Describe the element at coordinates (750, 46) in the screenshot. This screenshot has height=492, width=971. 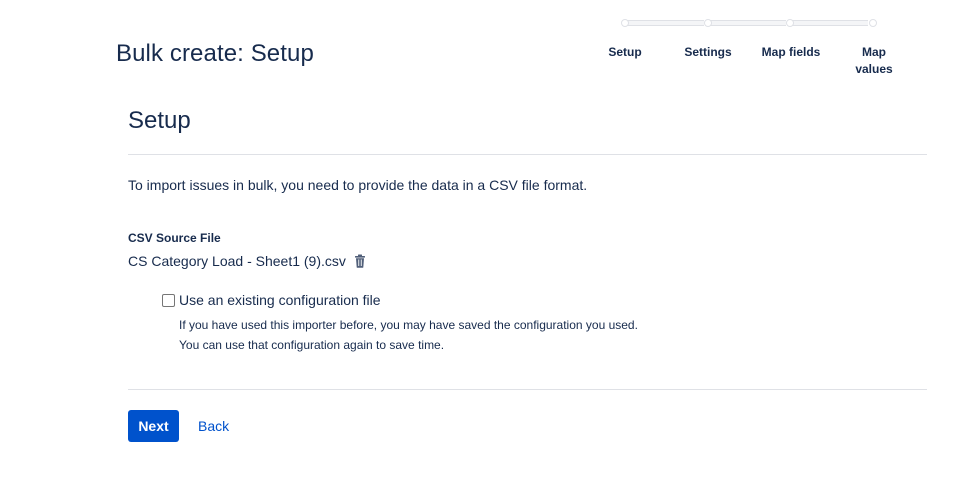
I see `progress-tracker: Setup Settings Map fields Map values` at that location.